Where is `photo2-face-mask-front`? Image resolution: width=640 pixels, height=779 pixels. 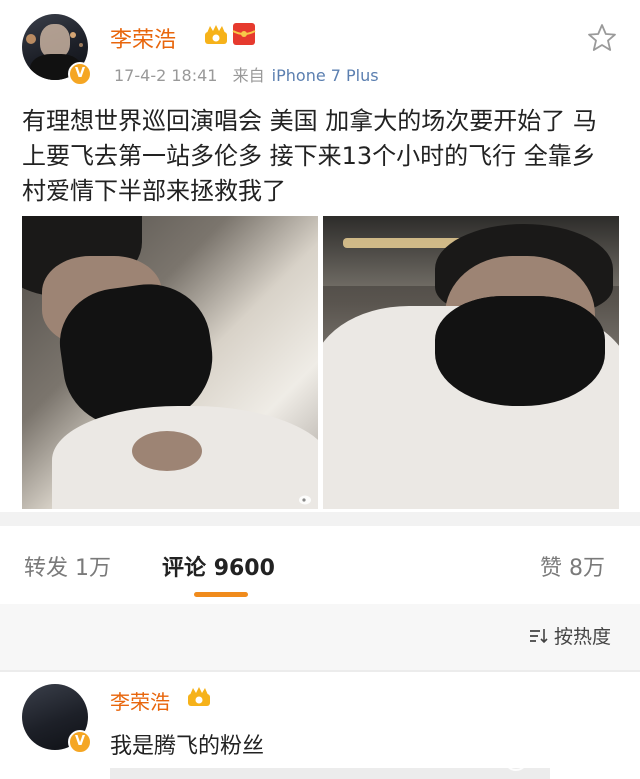 photo2-face-mask-front is located at coordinates (520, 351).